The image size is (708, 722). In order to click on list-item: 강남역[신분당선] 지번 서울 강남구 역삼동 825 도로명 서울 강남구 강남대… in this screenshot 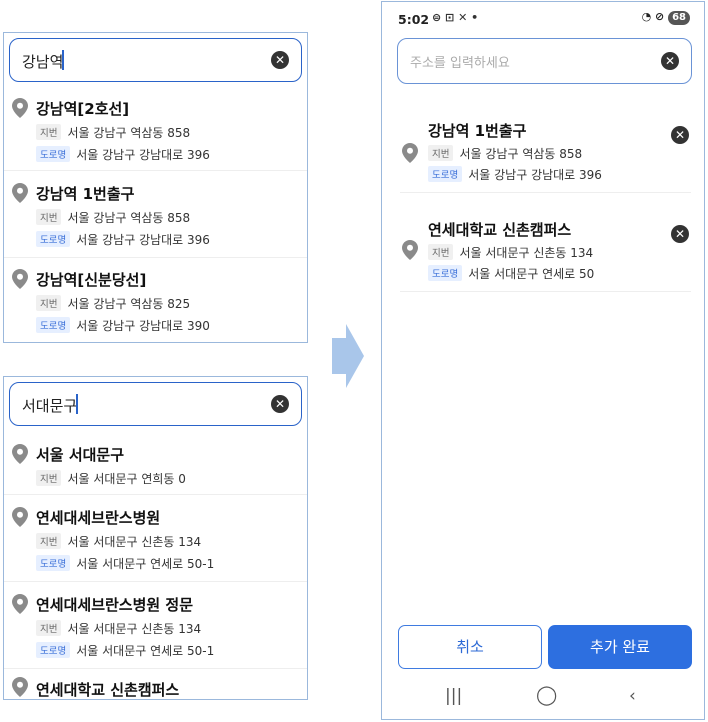, I will do `click(155, 300)`.